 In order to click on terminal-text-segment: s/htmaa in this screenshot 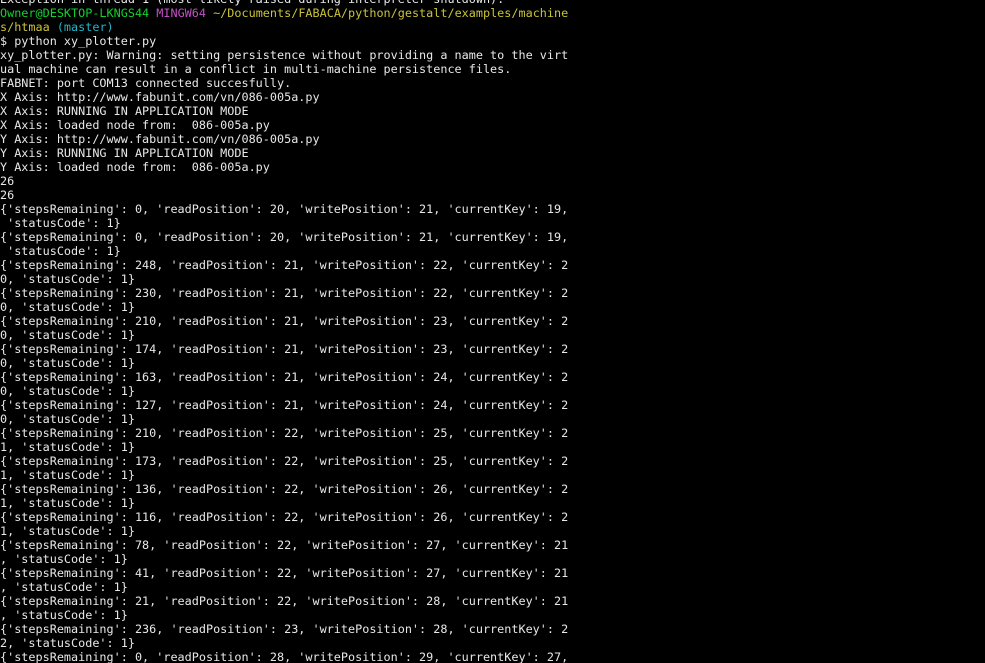, I will do `click(25, 27)`.